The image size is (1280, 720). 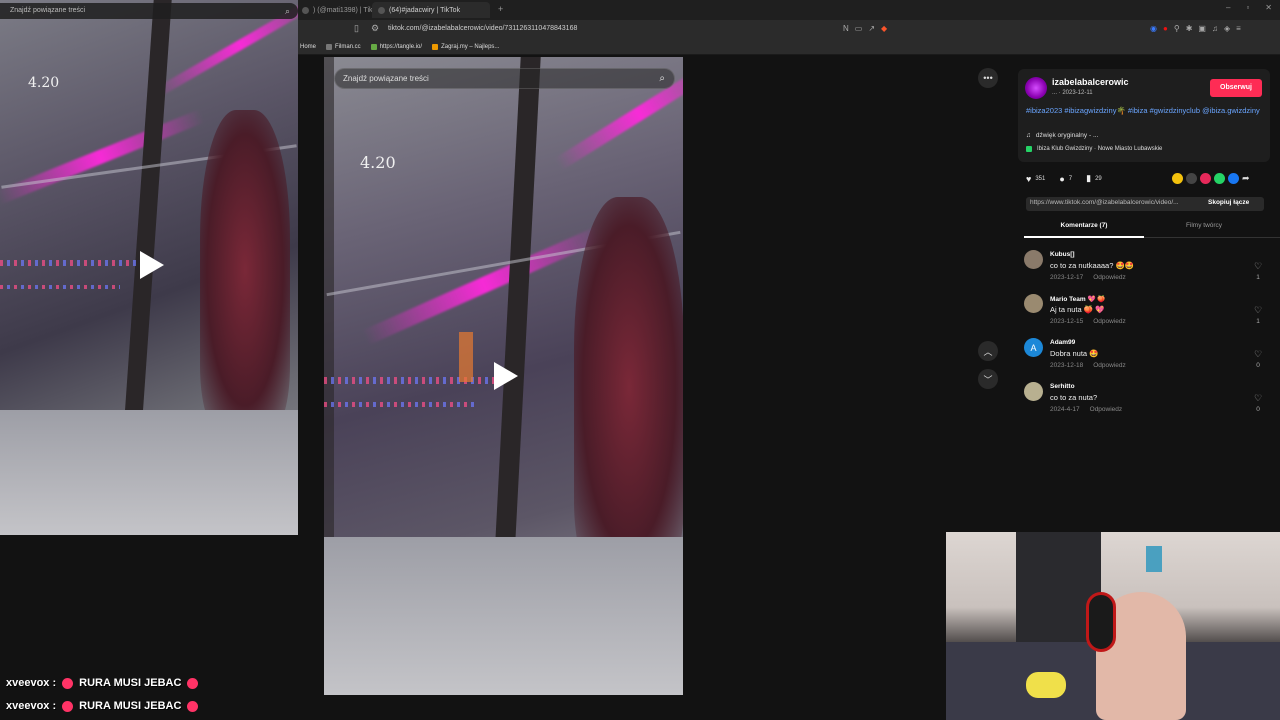 I want to click on extension-icons: ◉ ● ⚲ ✱ ▣ ♫ ◈ ≡, so click(x=1195, y=28).